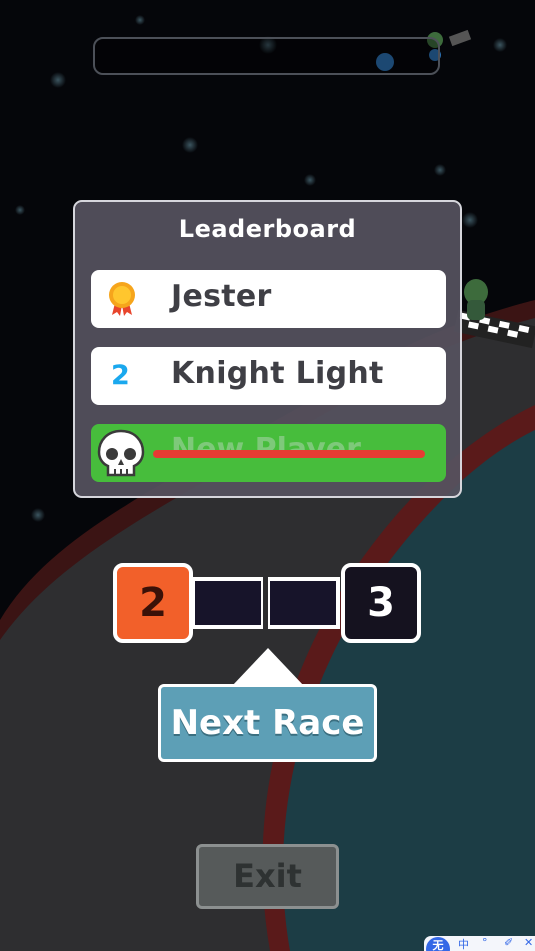 This screenshot has width=535, height=951. What do you see at coordinates (485, 942) in the screenshot?
I see `ime-punct-icon: °` at bounding box center [485, 942].